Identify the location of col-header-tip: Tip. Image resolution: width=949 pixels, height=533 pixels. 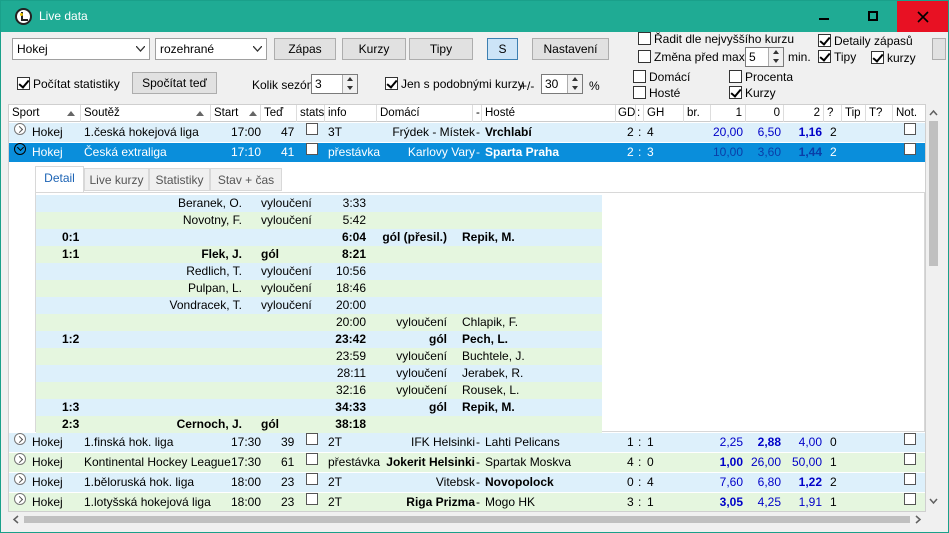
(854, 113).